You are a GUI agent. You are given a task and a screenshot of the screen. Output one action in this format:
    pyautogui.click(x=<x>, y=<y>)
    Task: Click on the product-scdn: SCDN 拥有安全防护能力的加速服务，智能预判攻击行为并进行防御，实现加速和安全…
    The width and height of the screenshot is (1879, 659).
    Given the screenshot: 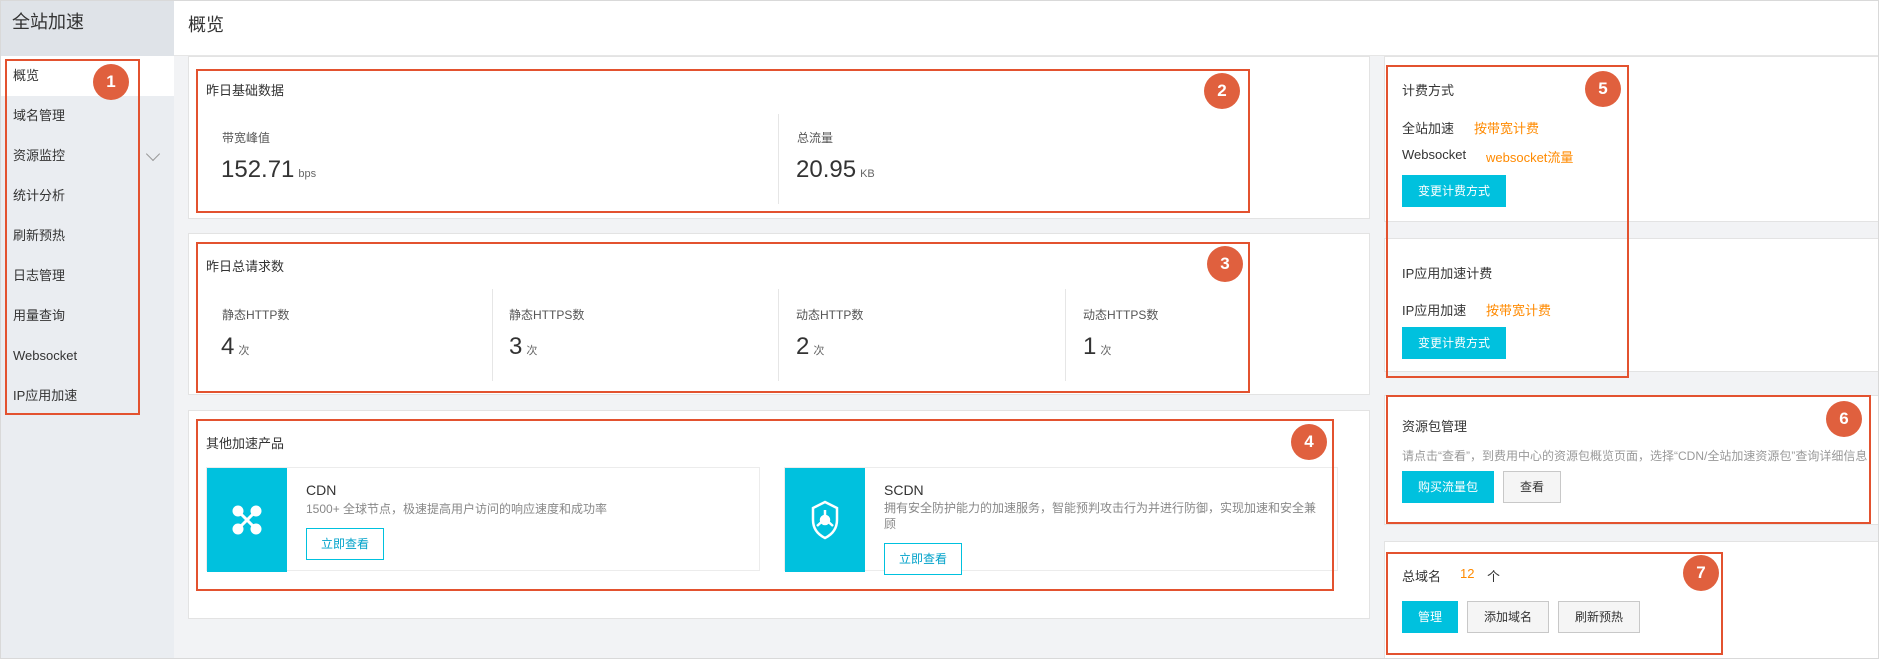 What is the action you would take?
    pyautogui.click(x=1061, y=521)
    